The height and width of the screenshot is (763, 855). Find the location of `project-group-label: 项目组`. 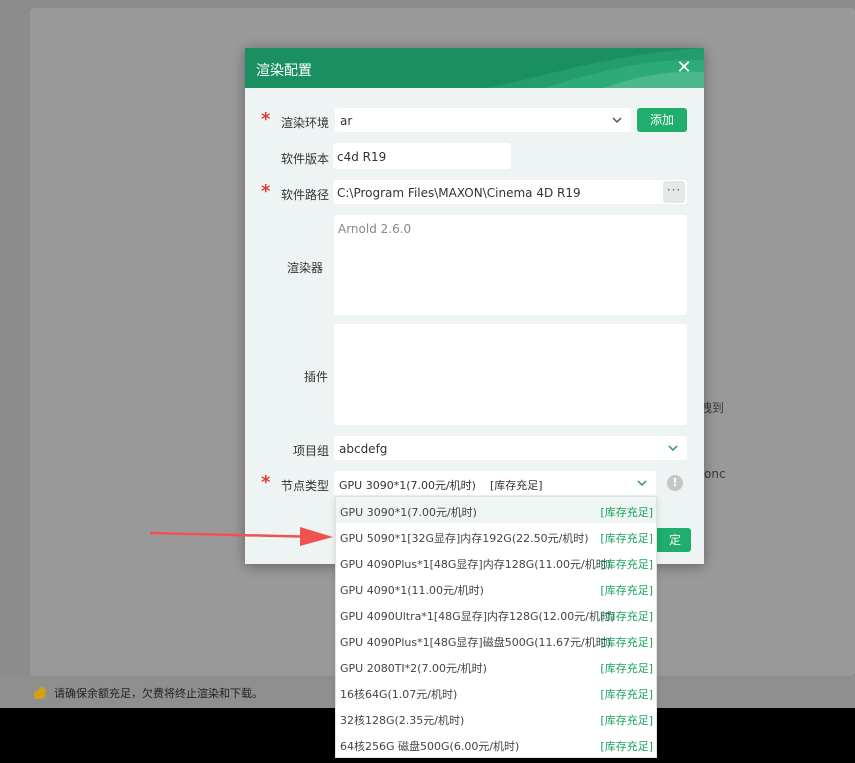

project-group-label: 项目组 is located at coordinates (310, 451).